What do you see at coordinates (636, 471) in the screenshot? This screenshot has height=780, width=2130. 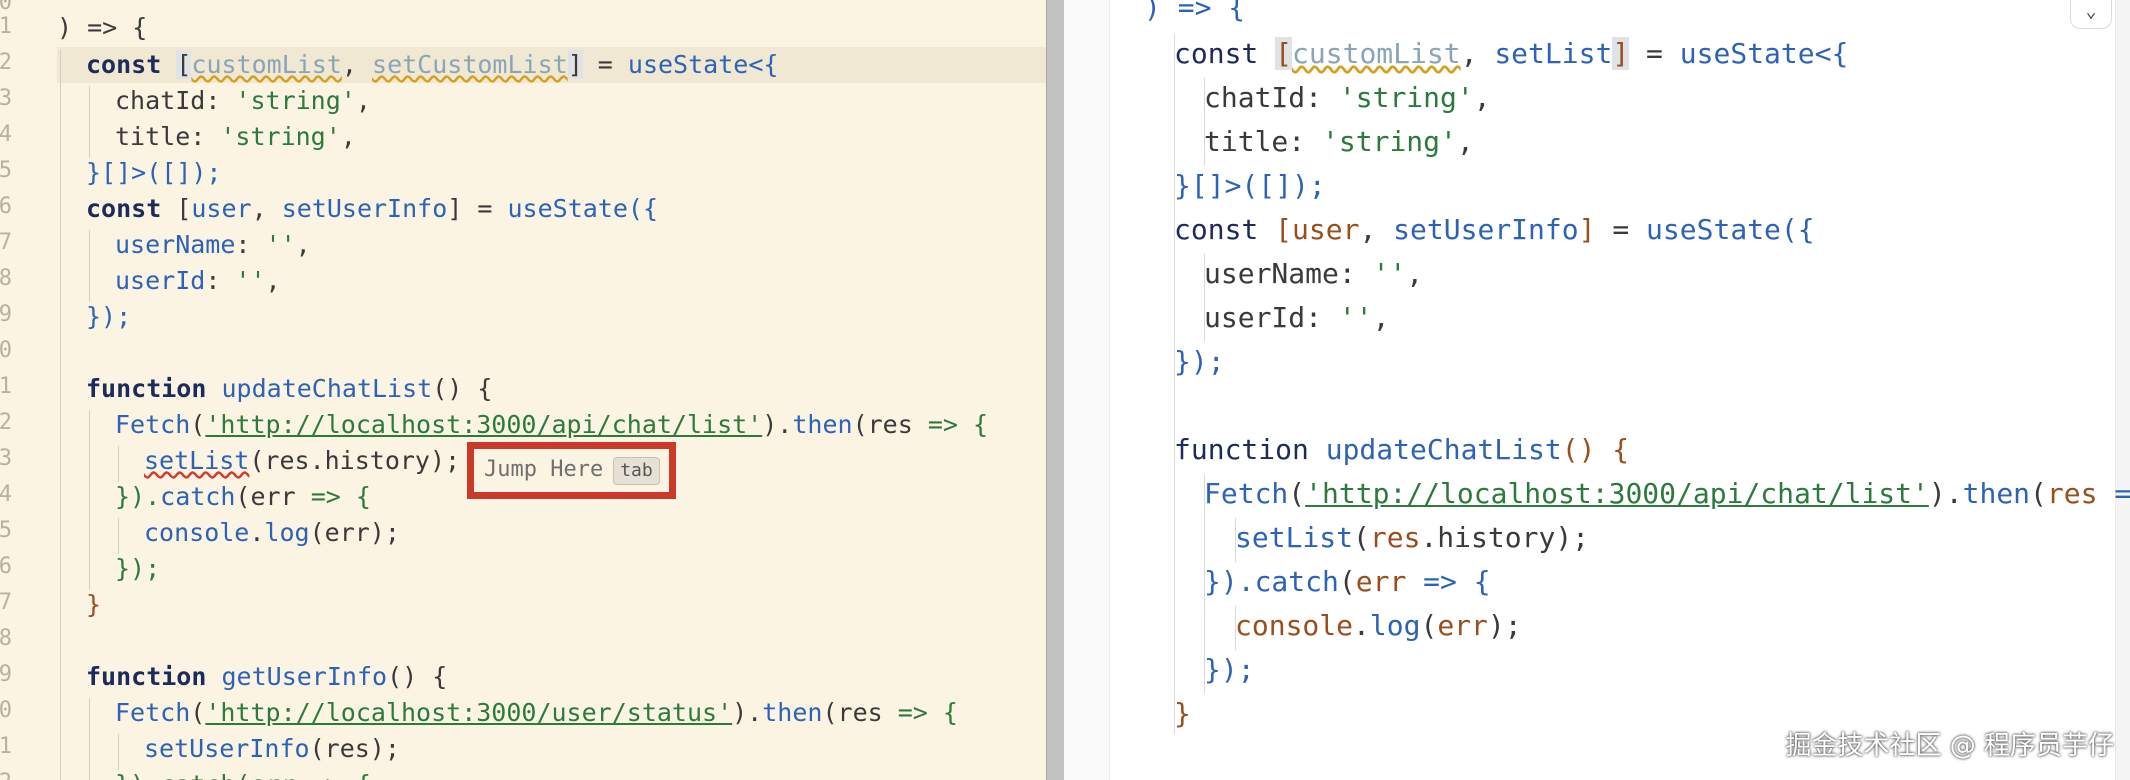 I see `tab-key-badge: tab` at bounding box center [636, 471].